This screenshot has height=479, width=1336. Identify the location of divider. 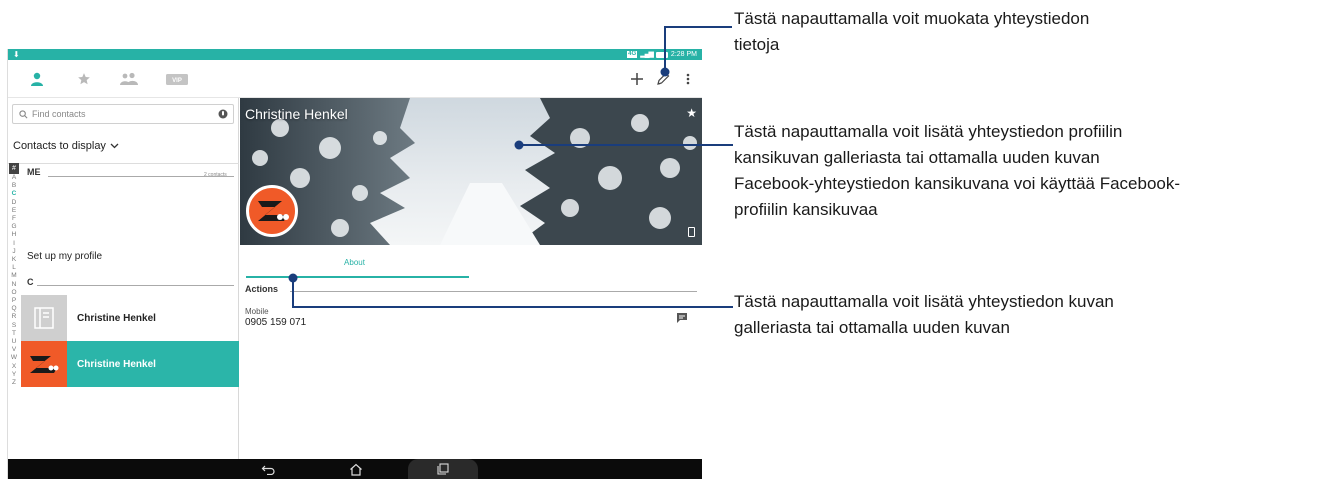
(123, 163).